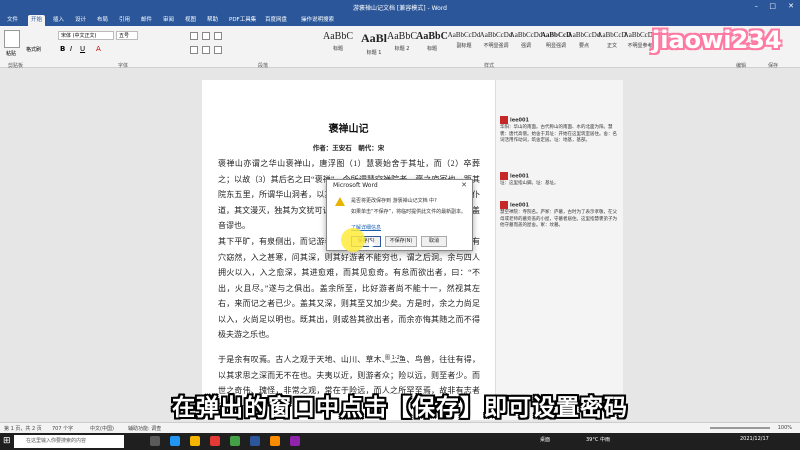 The width and height of the screenshot is (800, 450). What do you see at coordinates (80, 20) in the screenshot?
I see `tab-design: 设计` at bounding box center [80, 20].